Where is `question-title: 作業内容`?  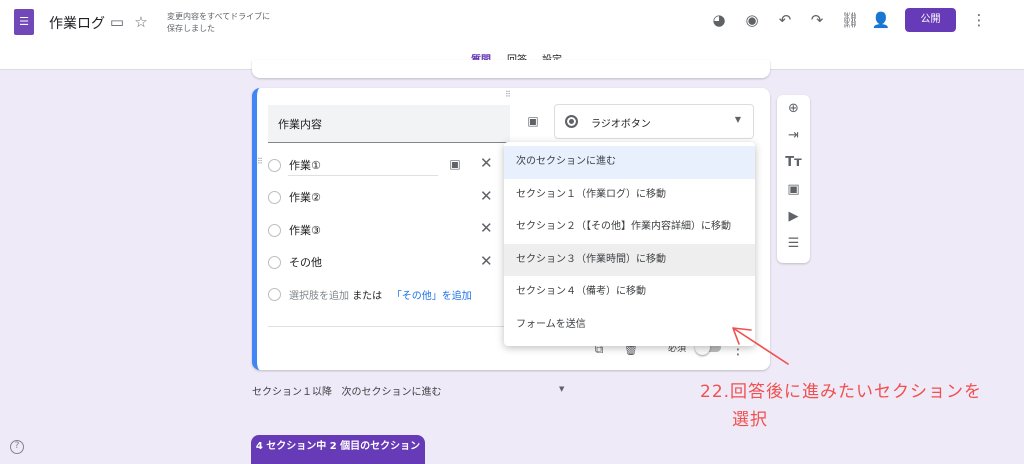
question-title: 作業内容 is located at coordinates (300, 124).